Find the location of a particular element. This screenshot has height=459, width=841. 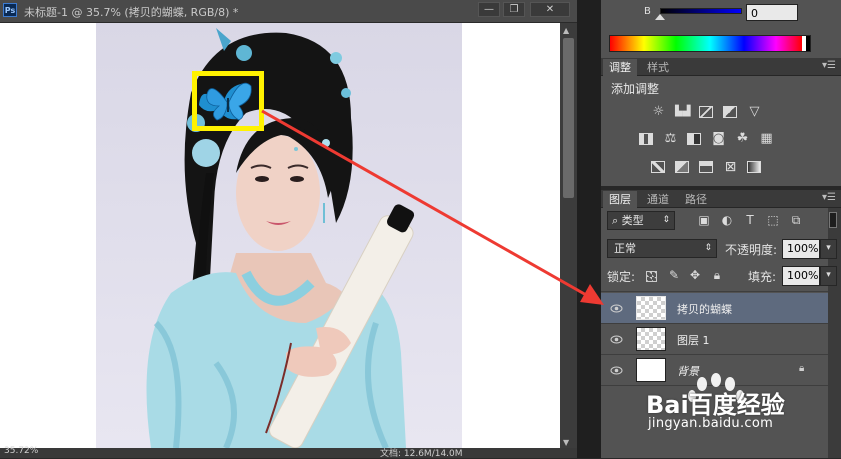

watermark-url: jingyan.baidu.com is located at coordinates (711, 423).